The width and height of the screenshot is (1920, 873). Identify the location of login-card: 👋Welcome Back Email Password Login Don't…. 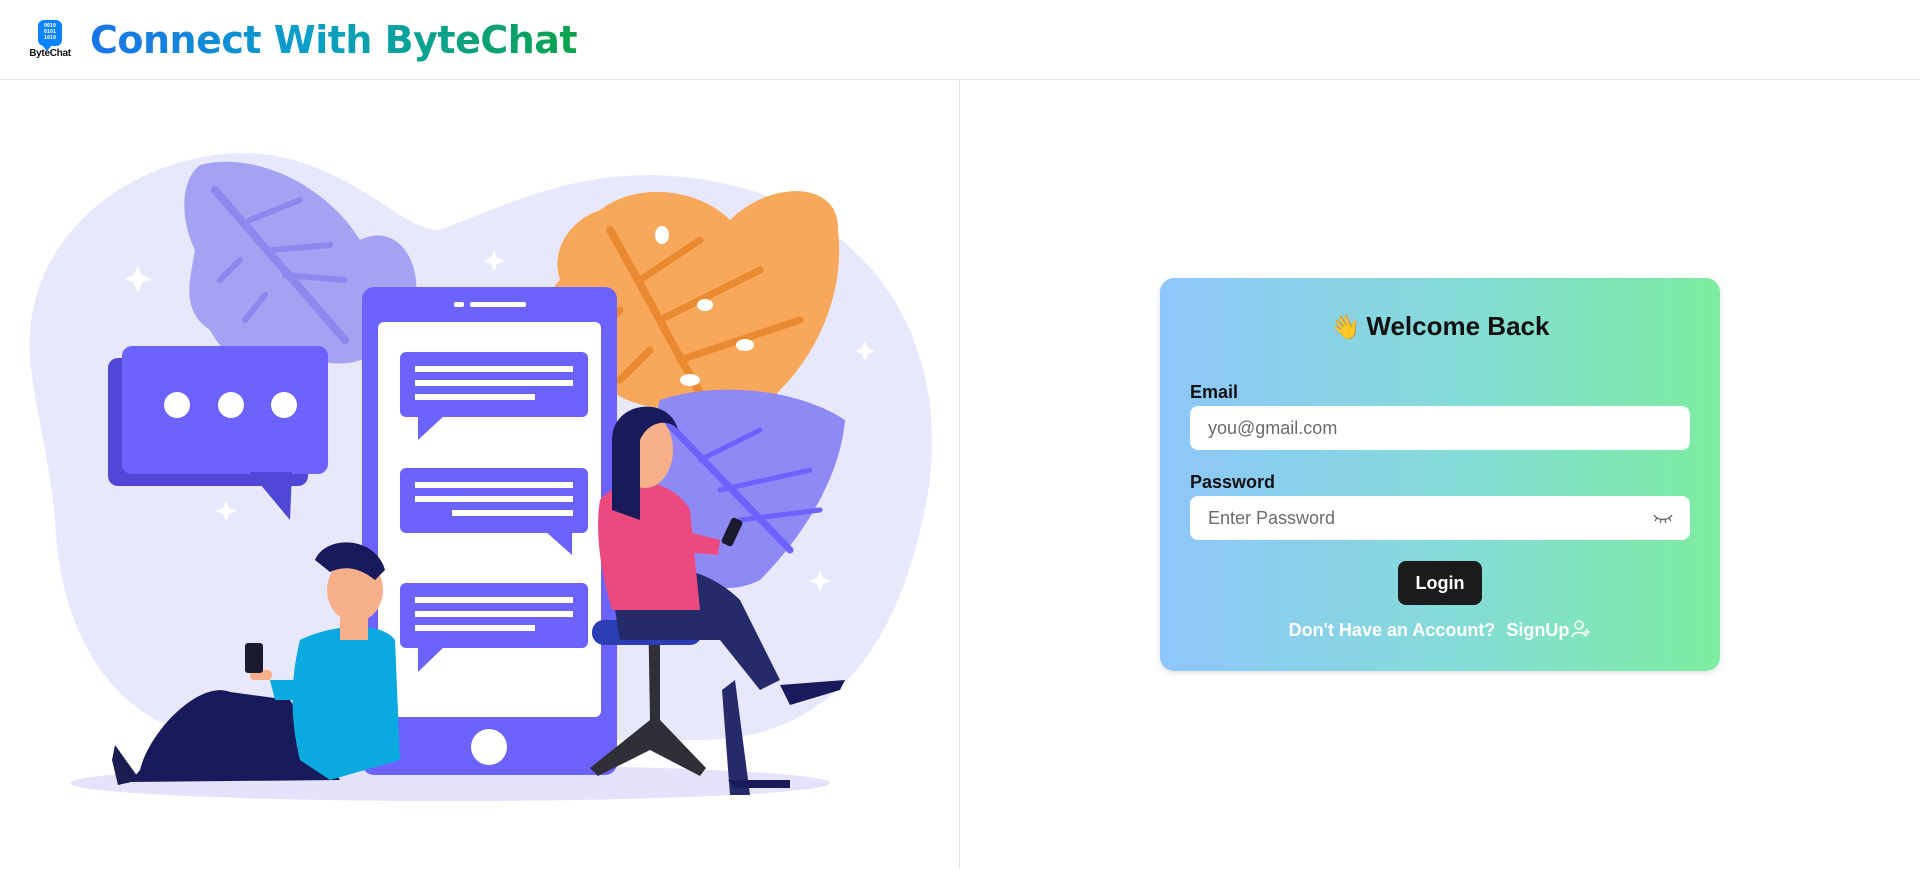
(1440, 474).